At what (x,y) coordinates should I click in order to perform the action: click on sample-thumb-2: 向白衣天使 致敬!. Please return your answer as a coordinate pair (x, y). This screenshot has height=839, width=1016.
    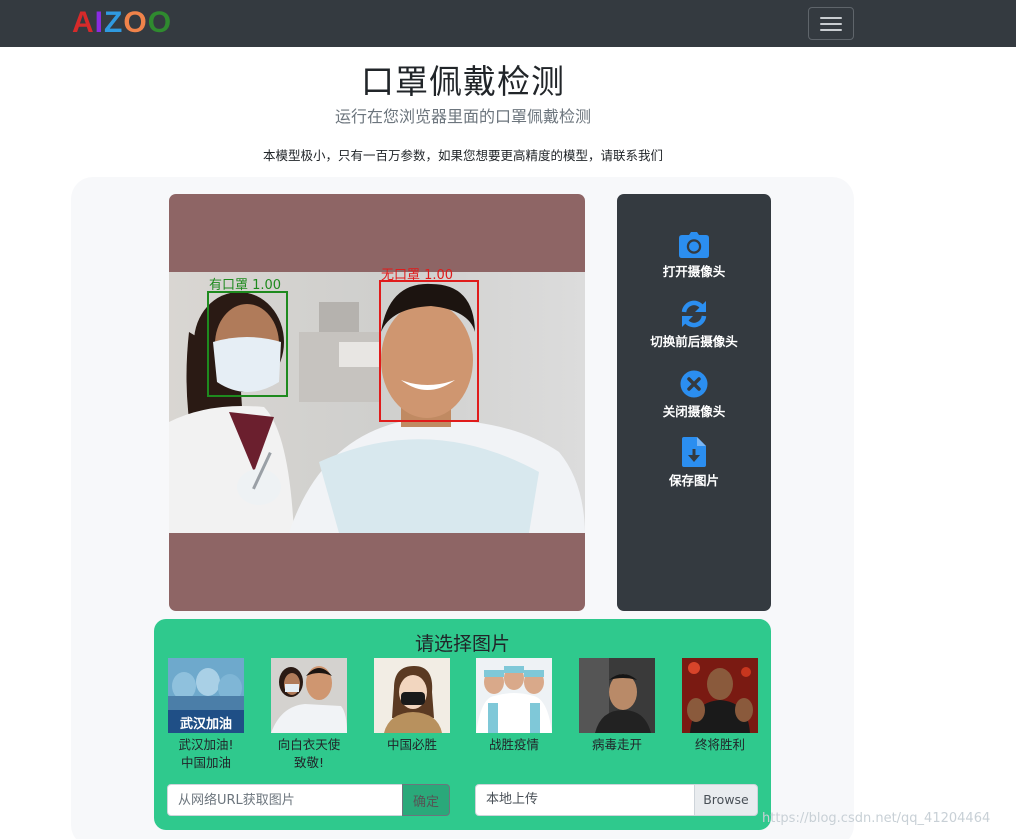
    Looking at the image, I should click on (309, 715).